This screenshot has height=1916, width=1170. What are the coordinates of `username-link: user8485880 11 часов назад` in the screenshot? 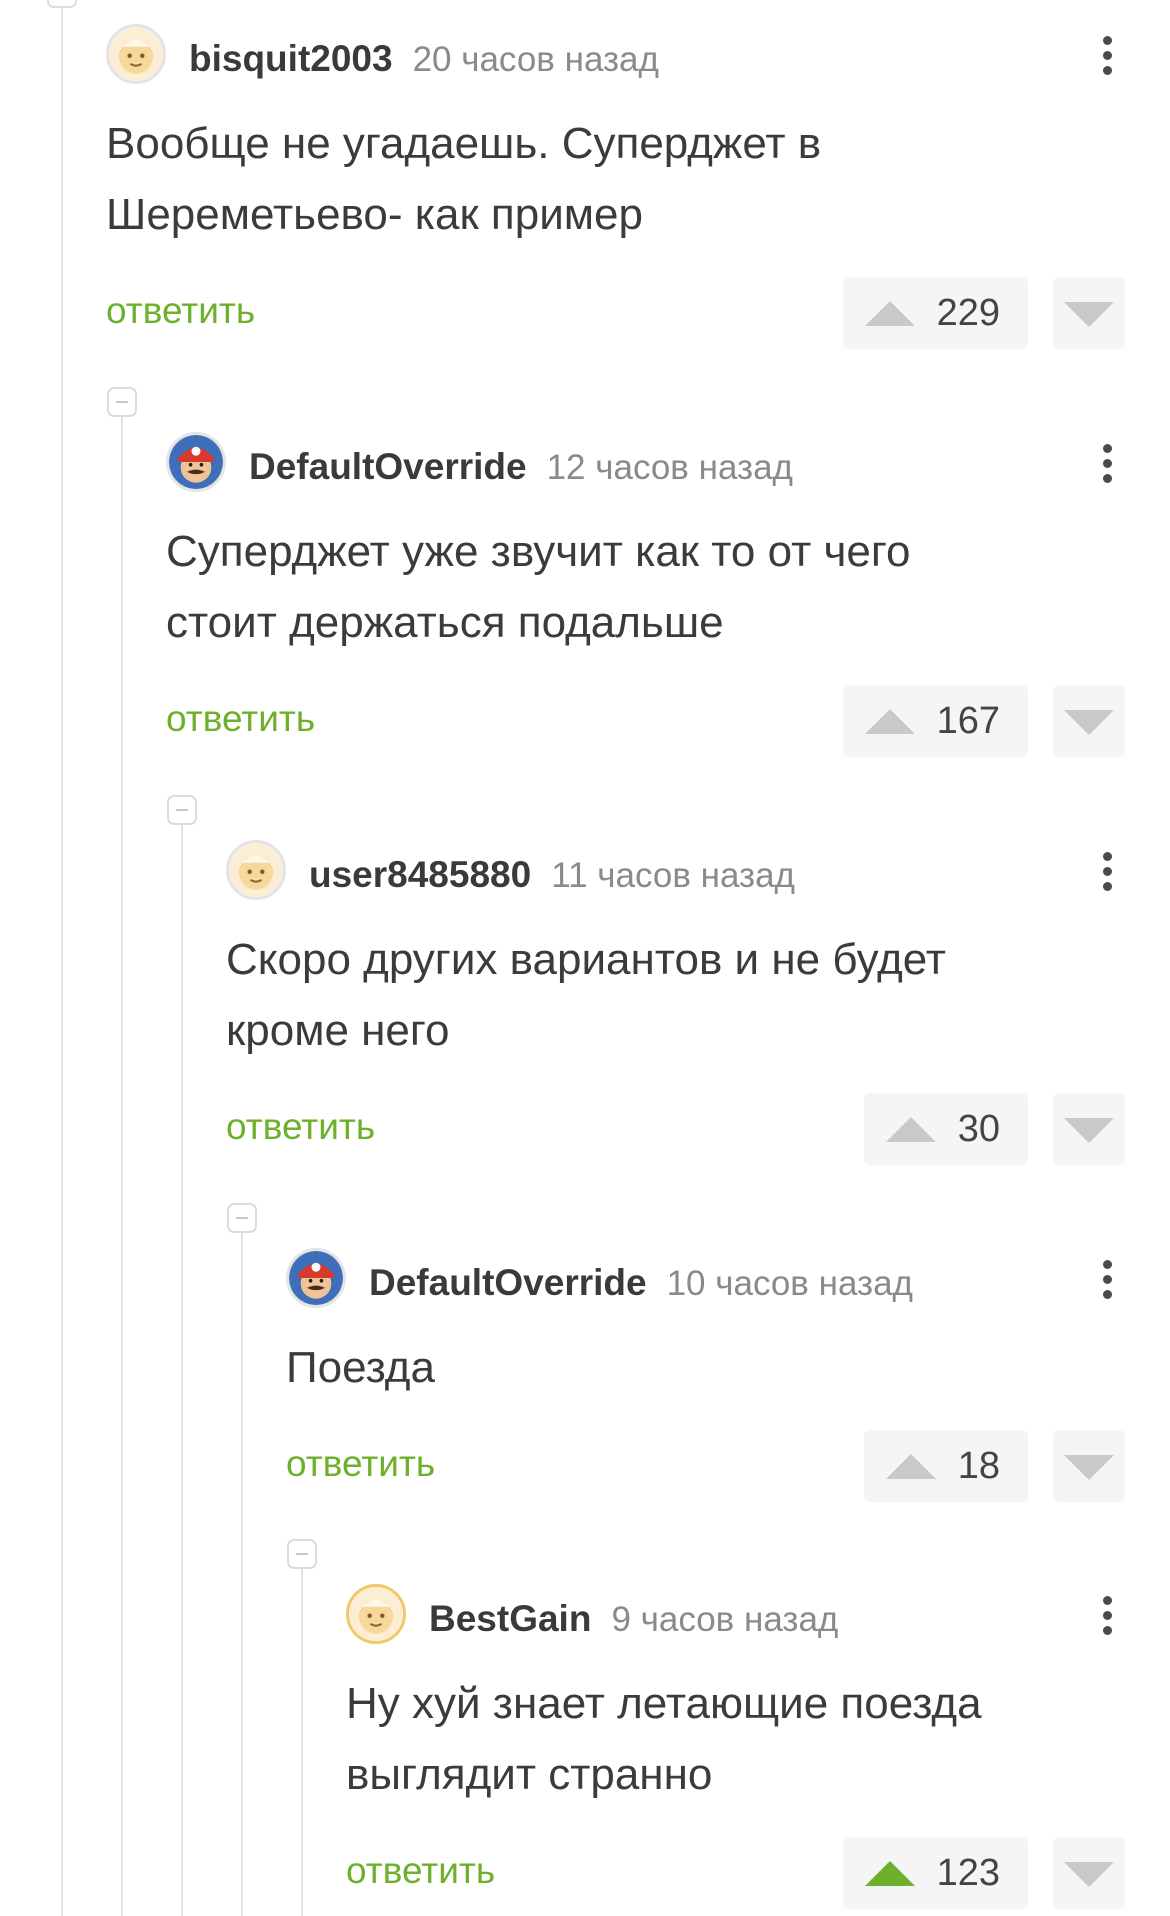 It's located at (552, 875).